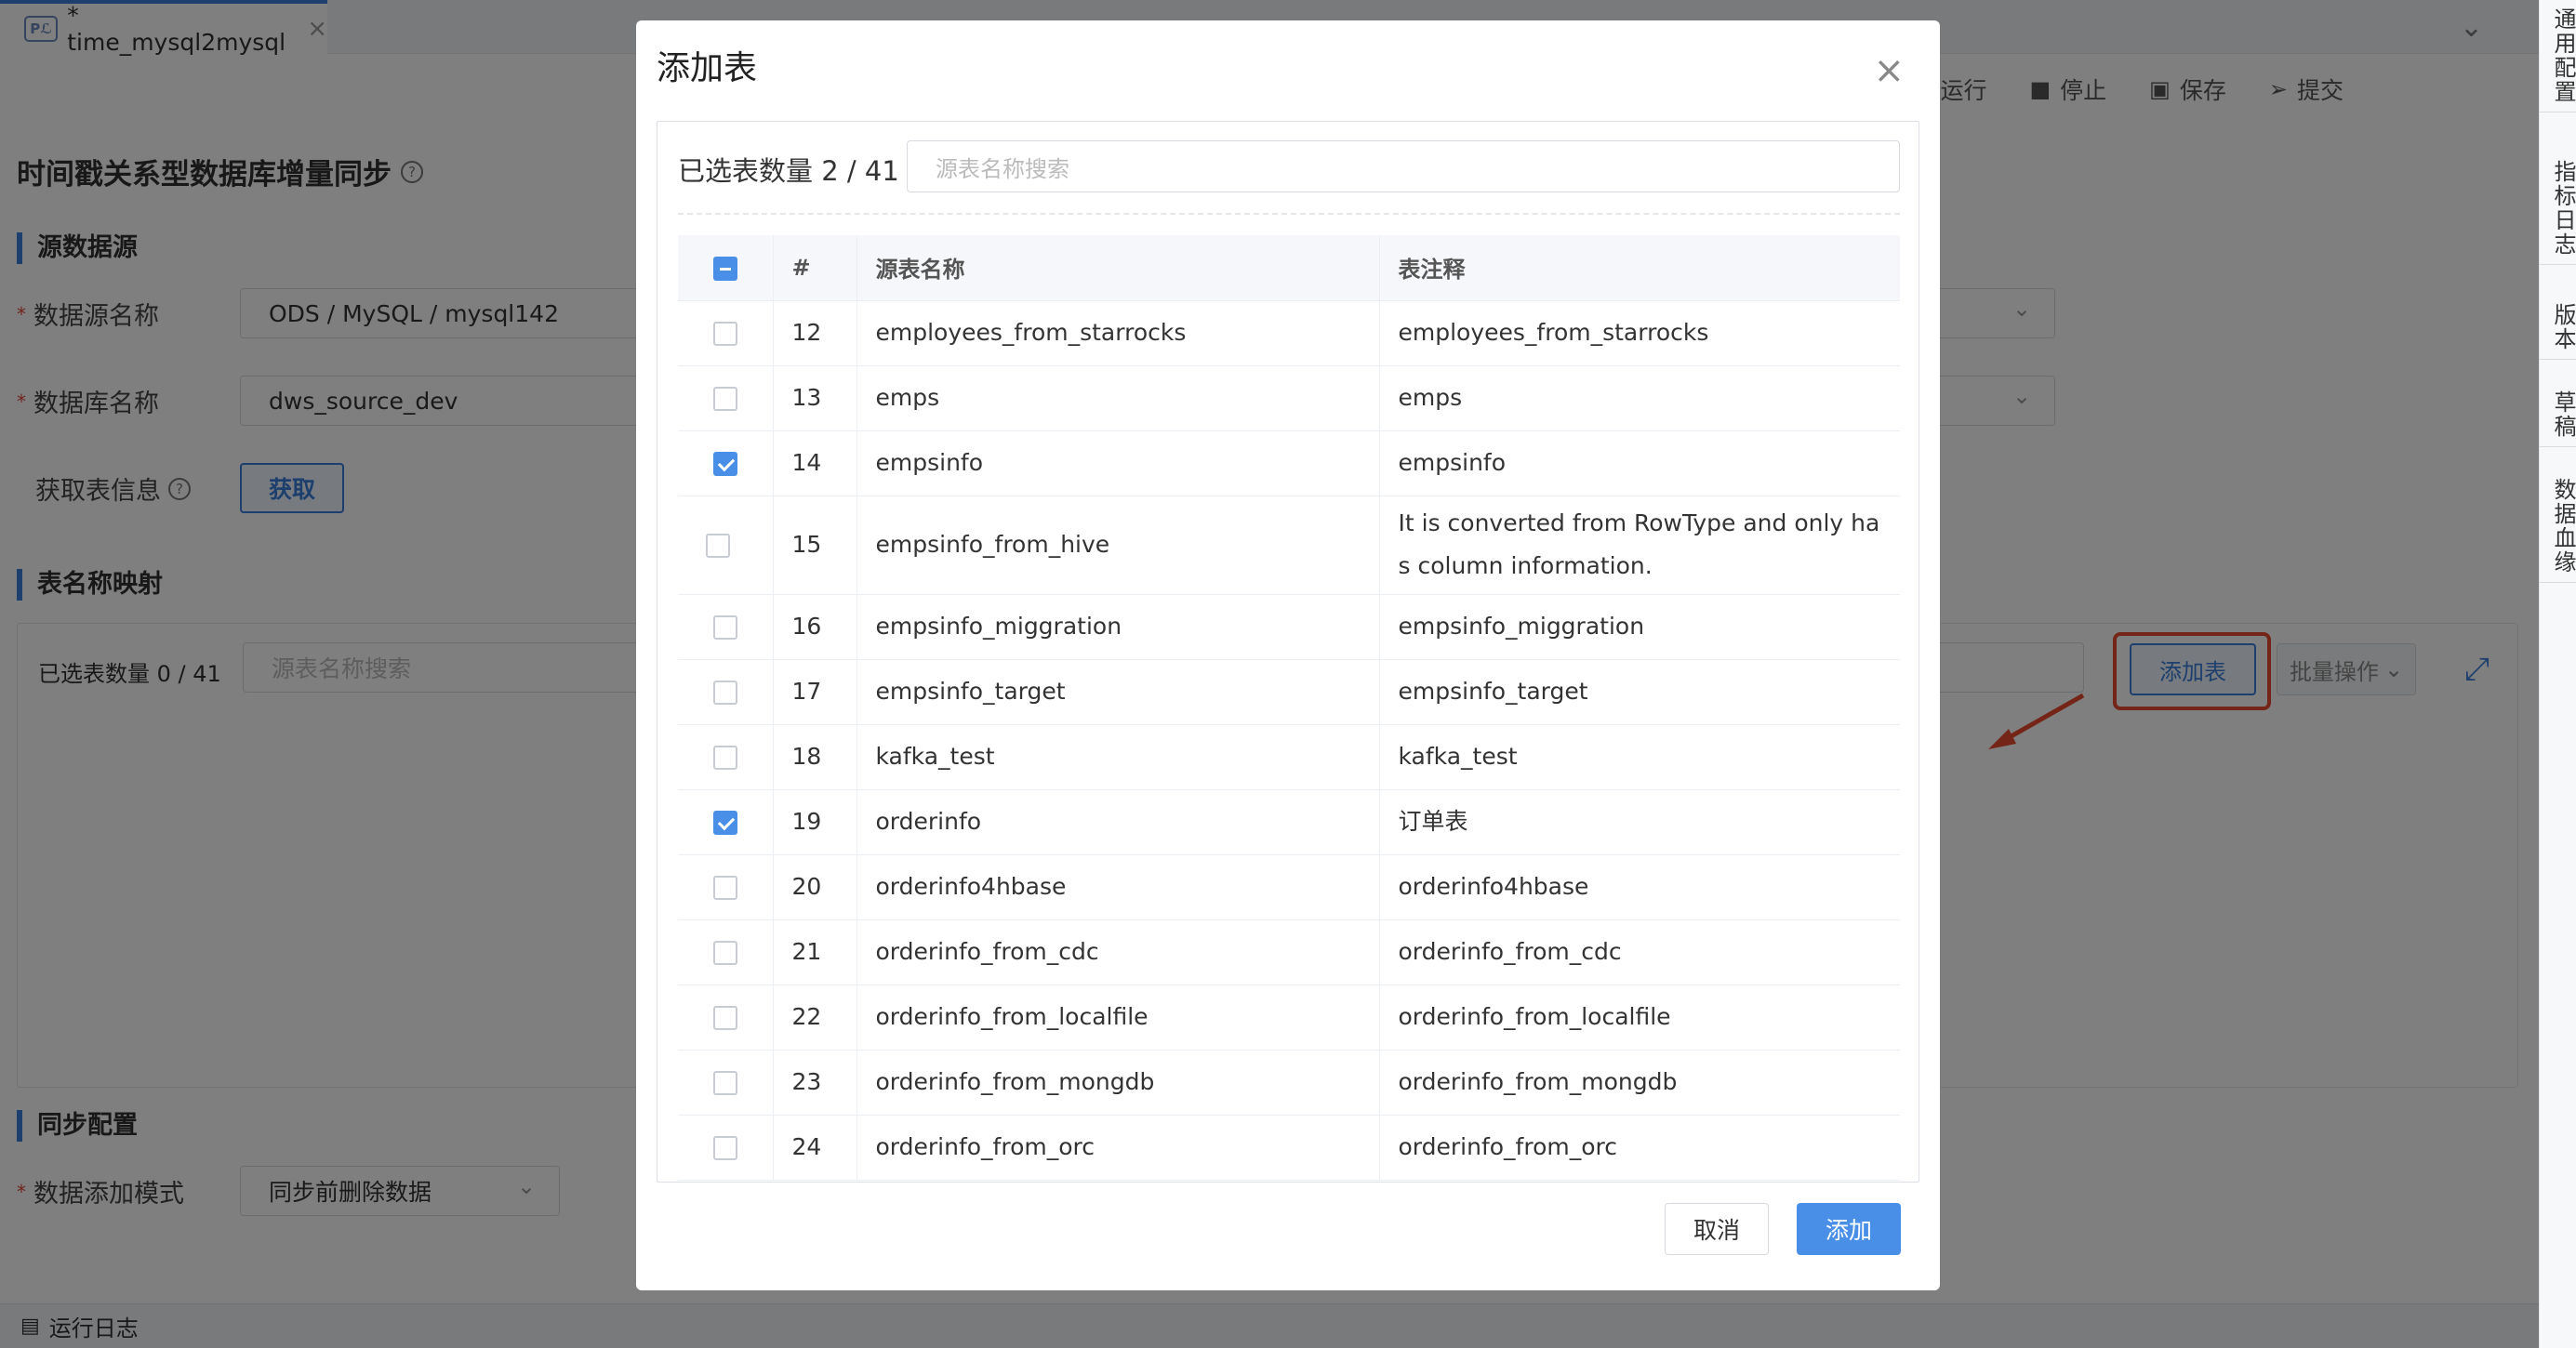 The image size is (2576, 1348). I want to click on row-number: 18, so click(815, 757).